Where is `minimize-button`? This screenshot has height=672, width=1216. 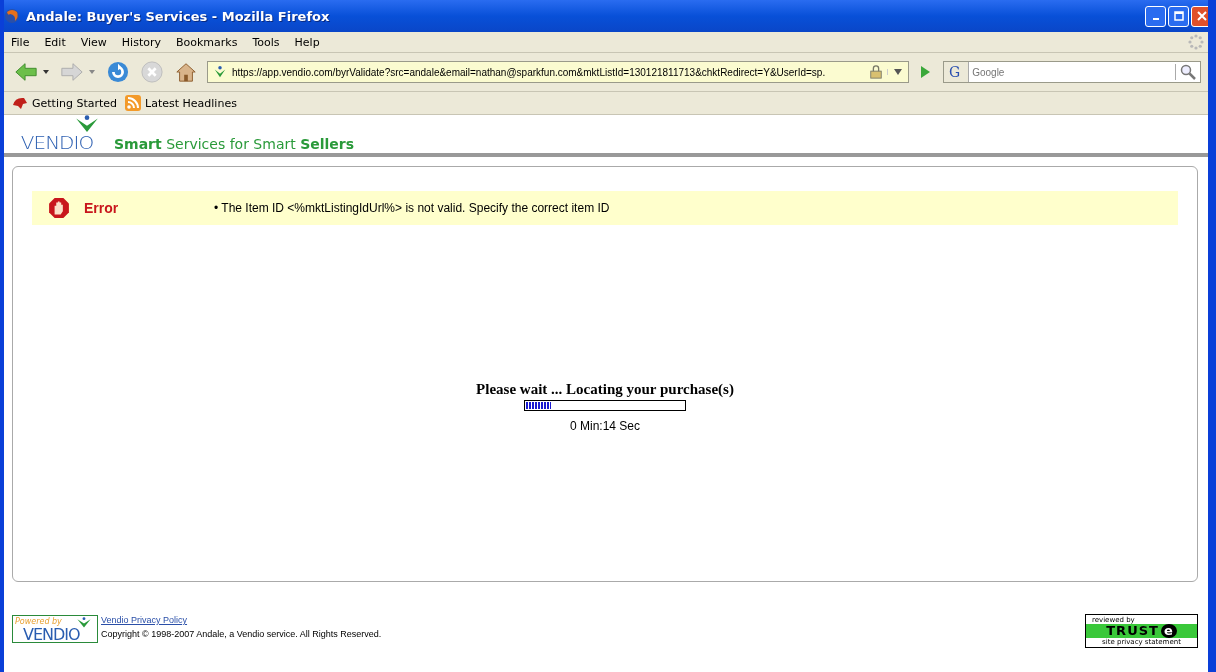 minimize-button is located at coordinates (1155, 16).